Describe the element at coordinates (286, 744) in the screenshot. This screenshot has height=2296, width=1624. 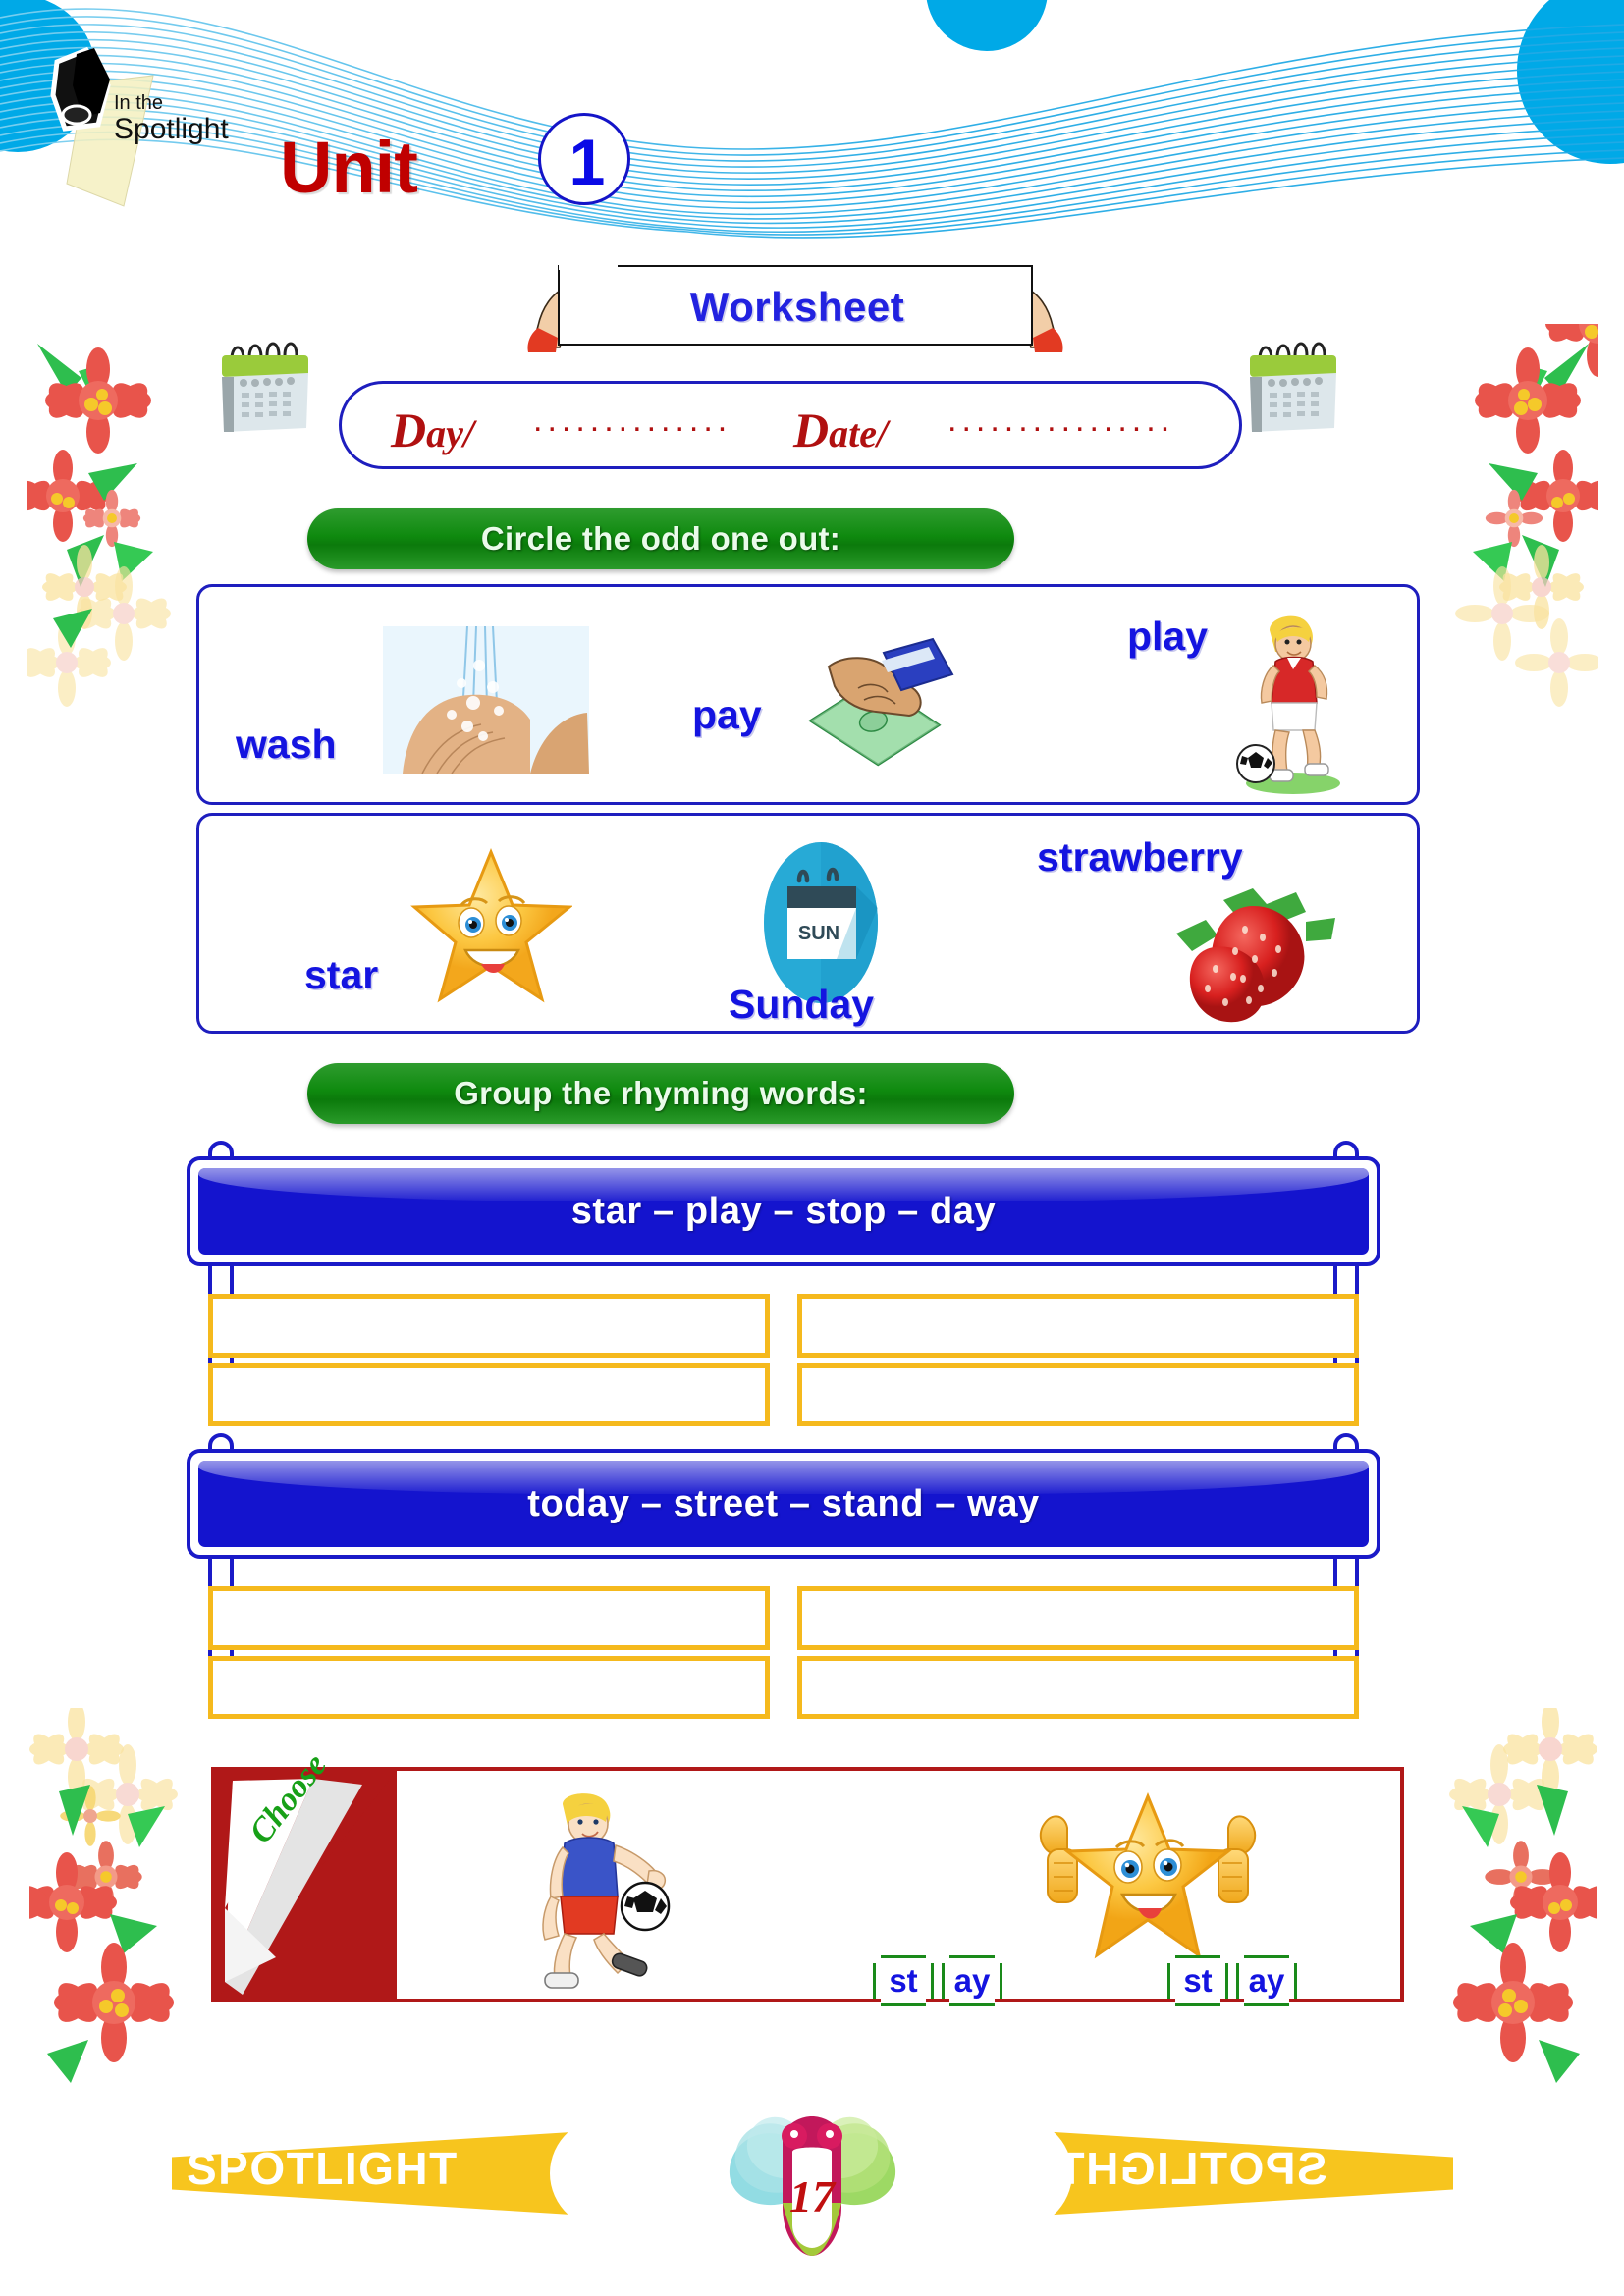
I see `odd-one-out-word-wash: wash` at that location.